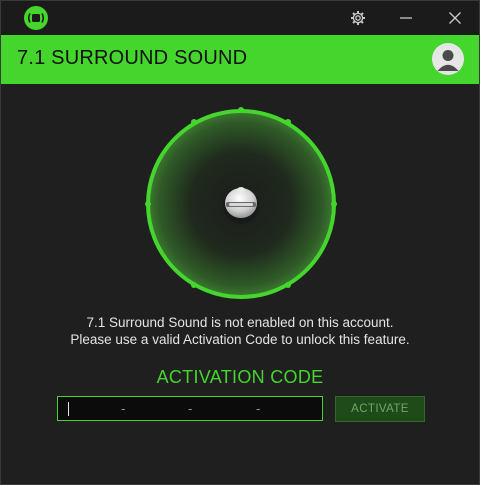 Image resolution: width=480 pixels, height=485 pixels. I want to click on minimize-icon, so click(406, 18).